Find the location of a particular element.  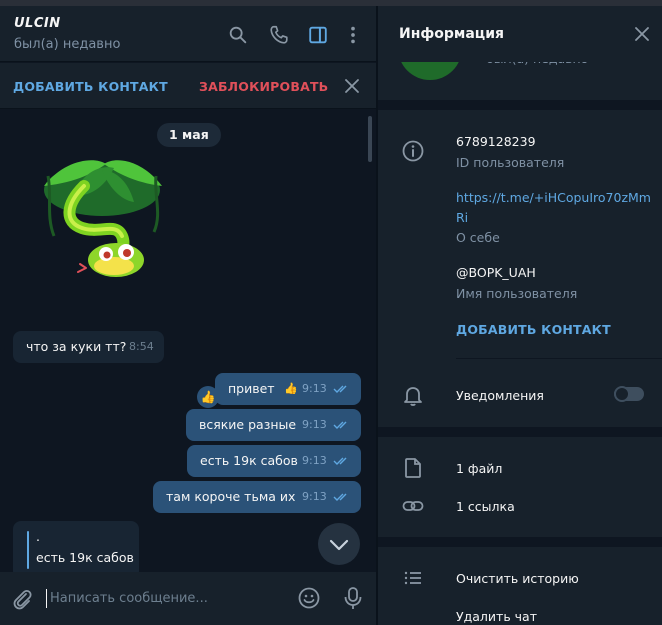

message-incoming: что за куки тт? 8:54 is located at coordinates (88, 347).